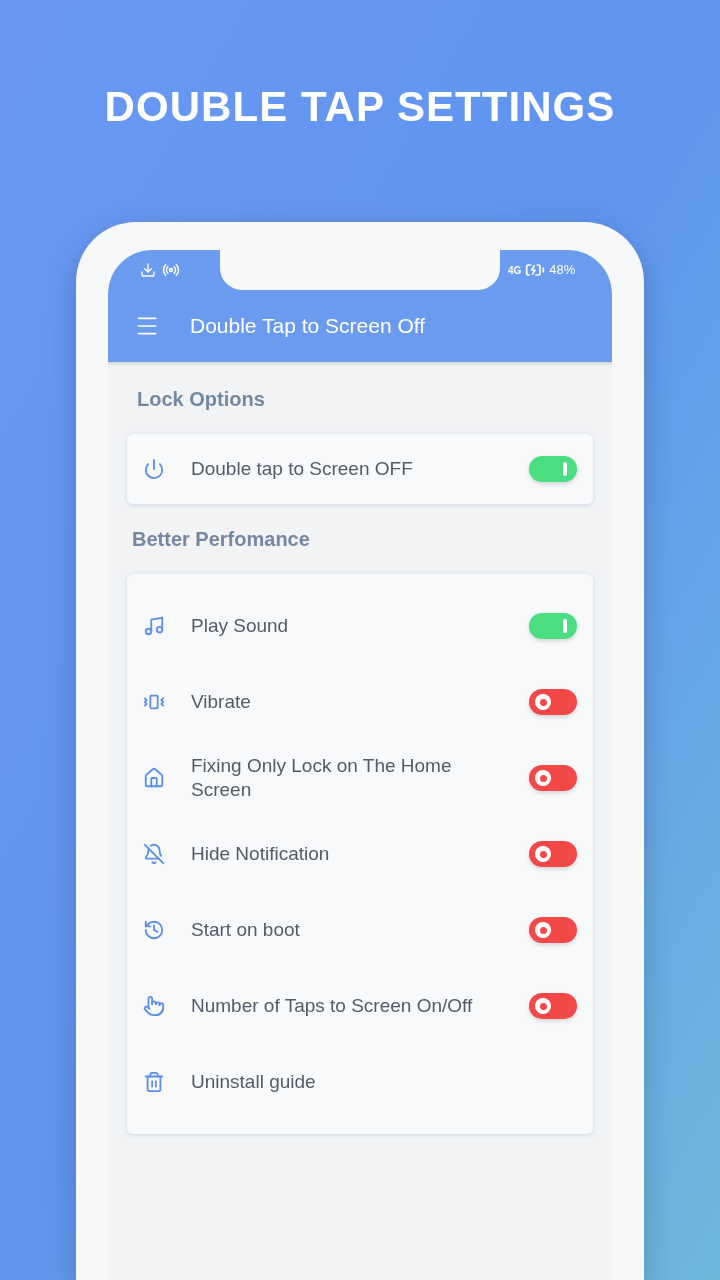 This screenshot has height=1280, width=720. What do you see at coordinates (154, 1006) in the screenshot?
I see `hand-pointer-icon` at bounding box center [154, 1006].